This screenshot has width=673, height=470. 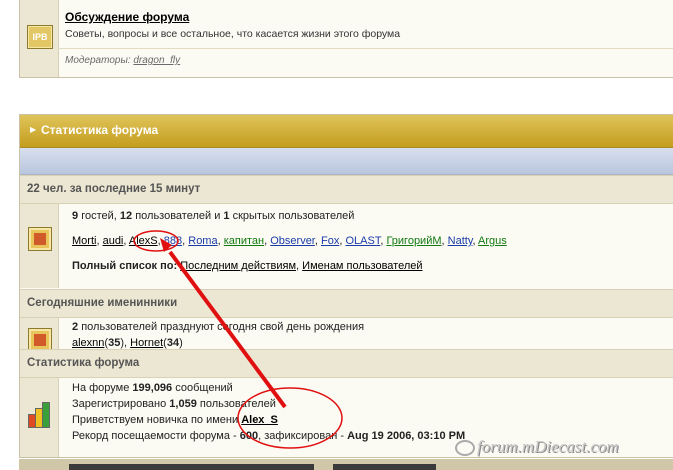 What do you see at coordinates (100, 130) in the screenshot?
I see `stats-header-title: Статистика форума` at bounding box center [100, 130].